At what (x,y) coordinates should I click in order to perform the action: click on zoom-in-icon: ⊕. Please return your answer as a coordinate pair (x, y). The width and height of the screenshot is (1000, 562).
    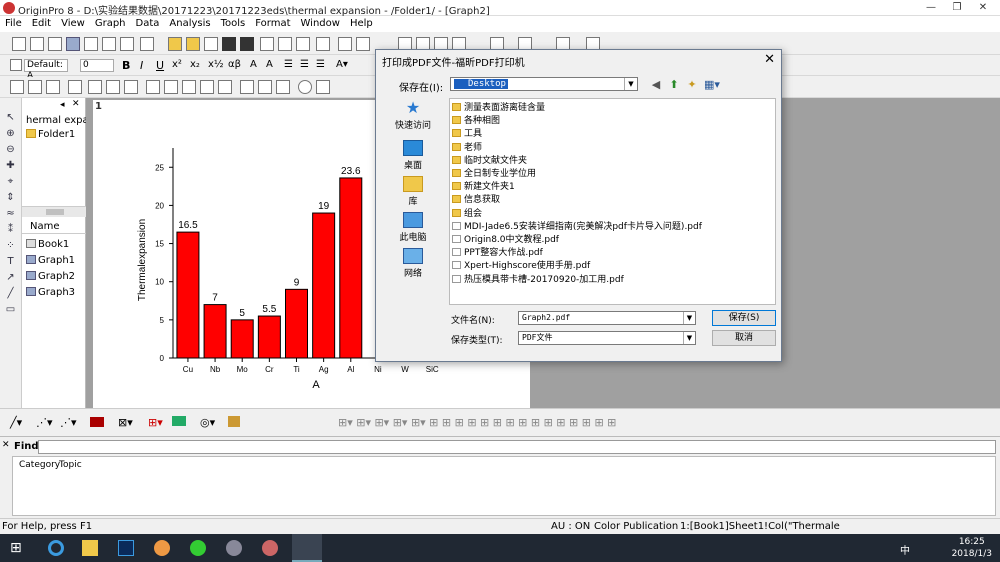
    Looking at the image, I should click on (10, 133).